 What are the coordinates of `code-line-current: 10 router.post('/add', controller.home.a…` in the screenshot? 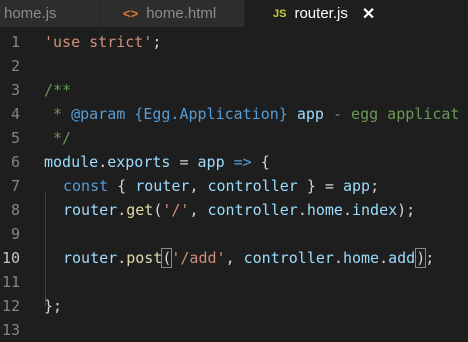 It's located at (234, 257).